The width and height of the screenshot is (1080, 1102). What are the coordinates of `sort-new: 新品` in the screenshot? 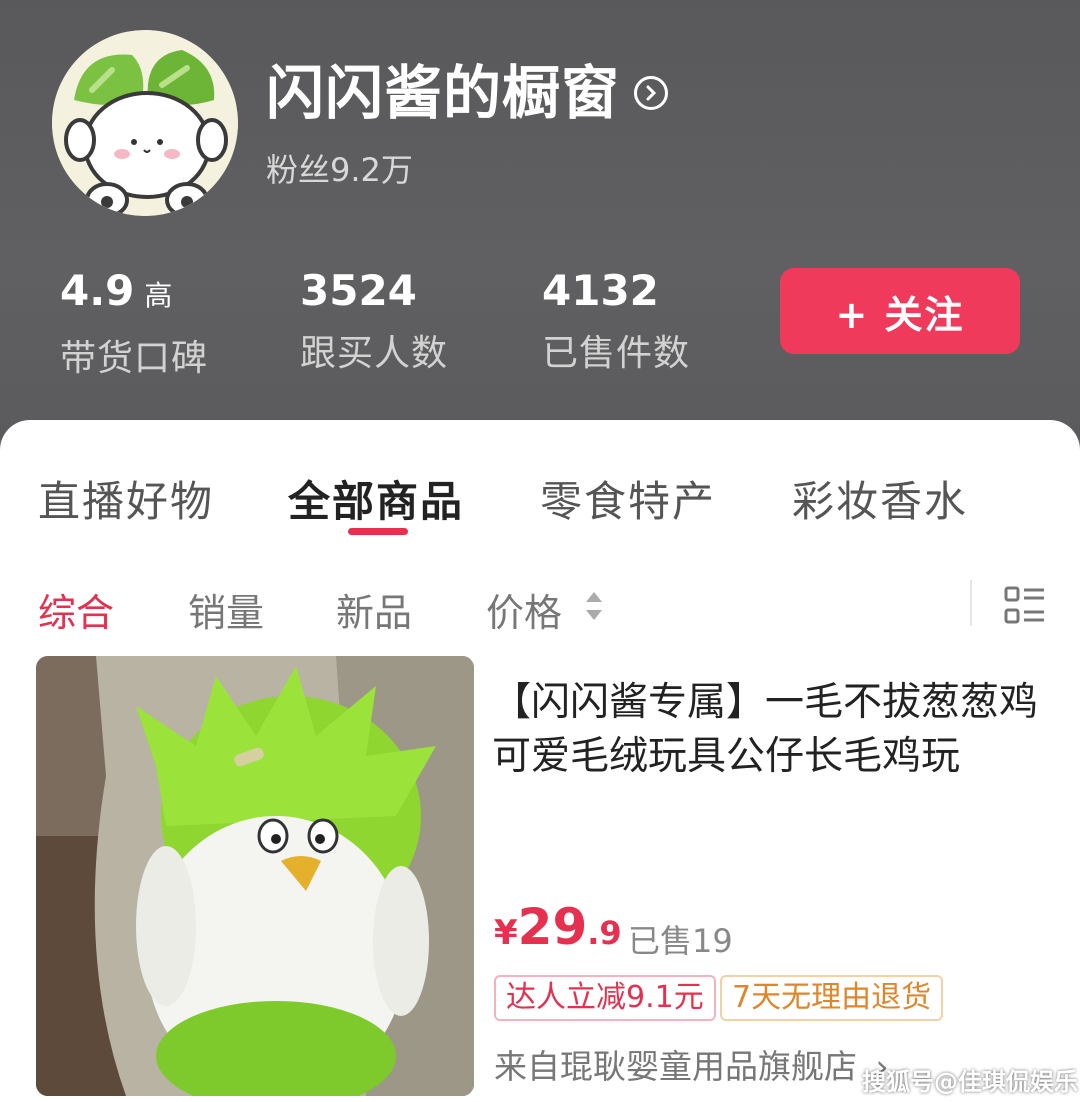 It's located at (374, 609).